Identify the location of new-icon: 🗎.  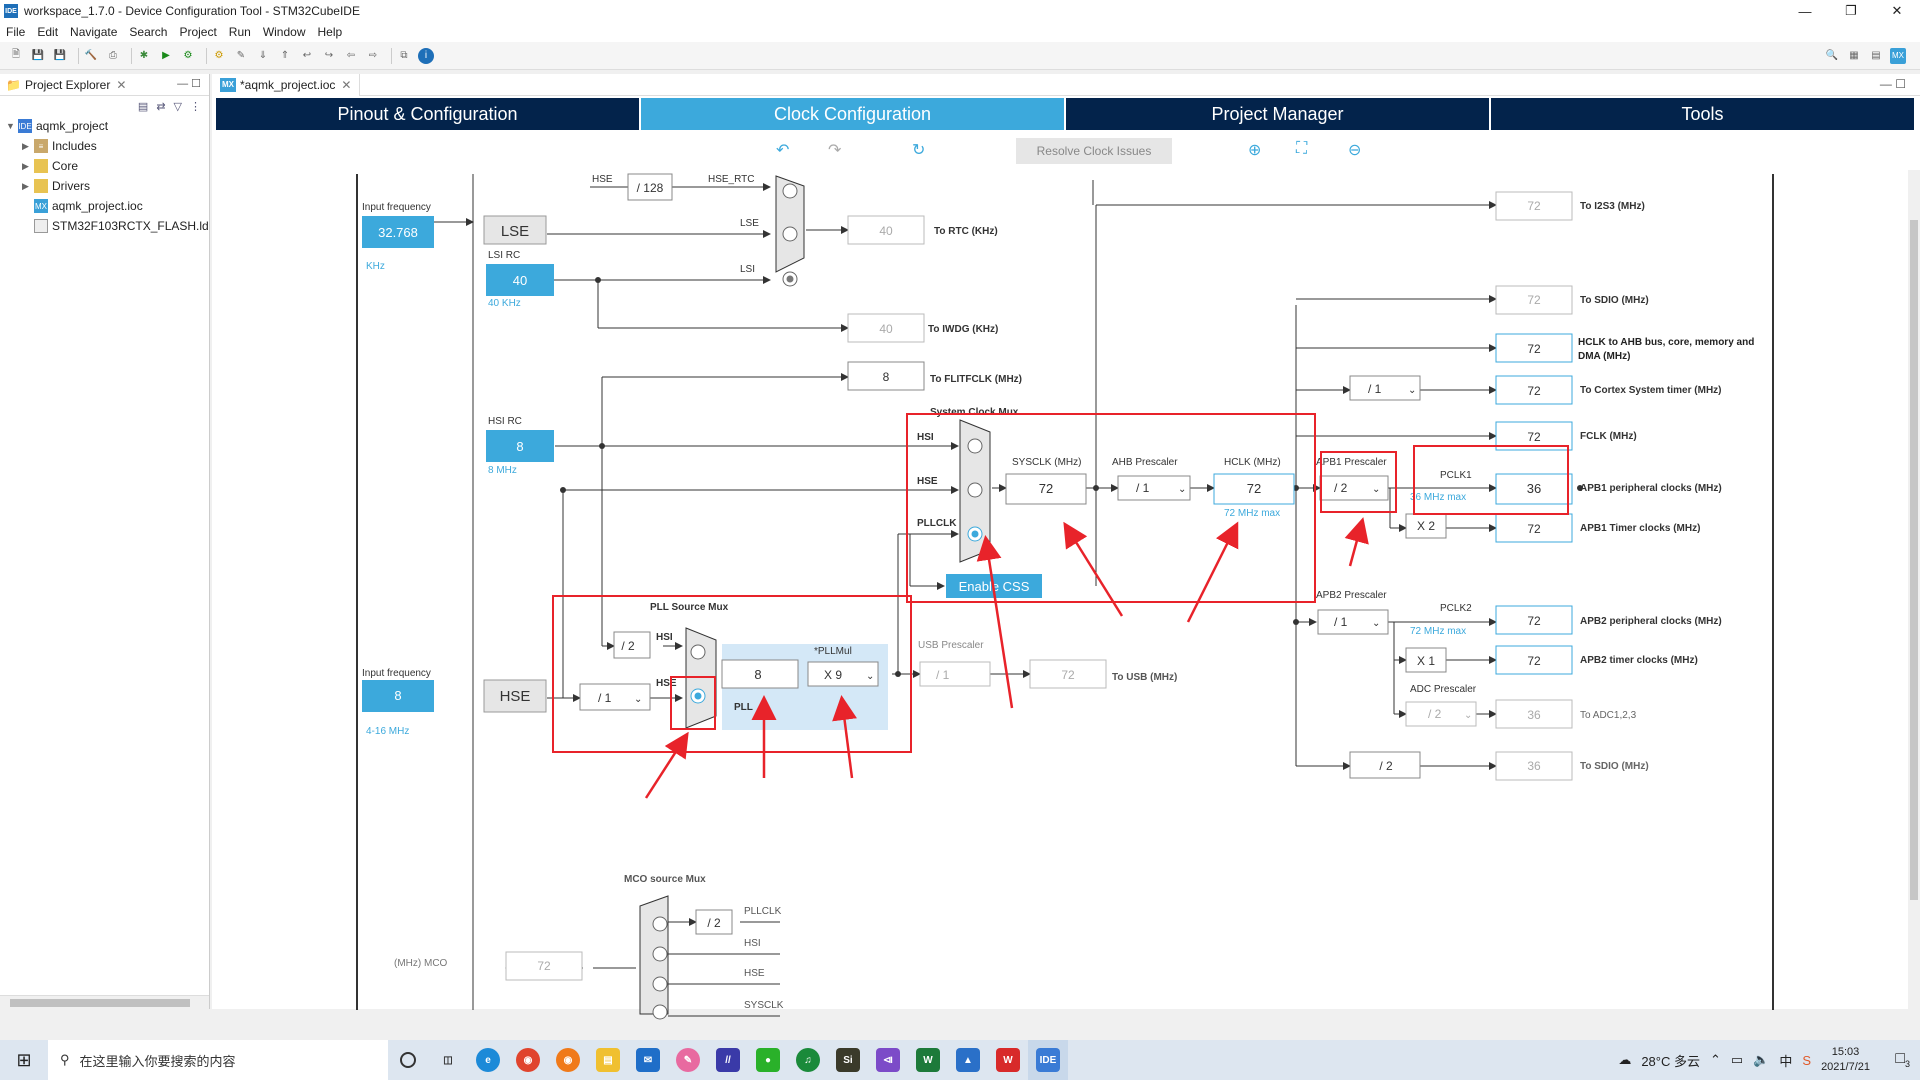
(16, 56).